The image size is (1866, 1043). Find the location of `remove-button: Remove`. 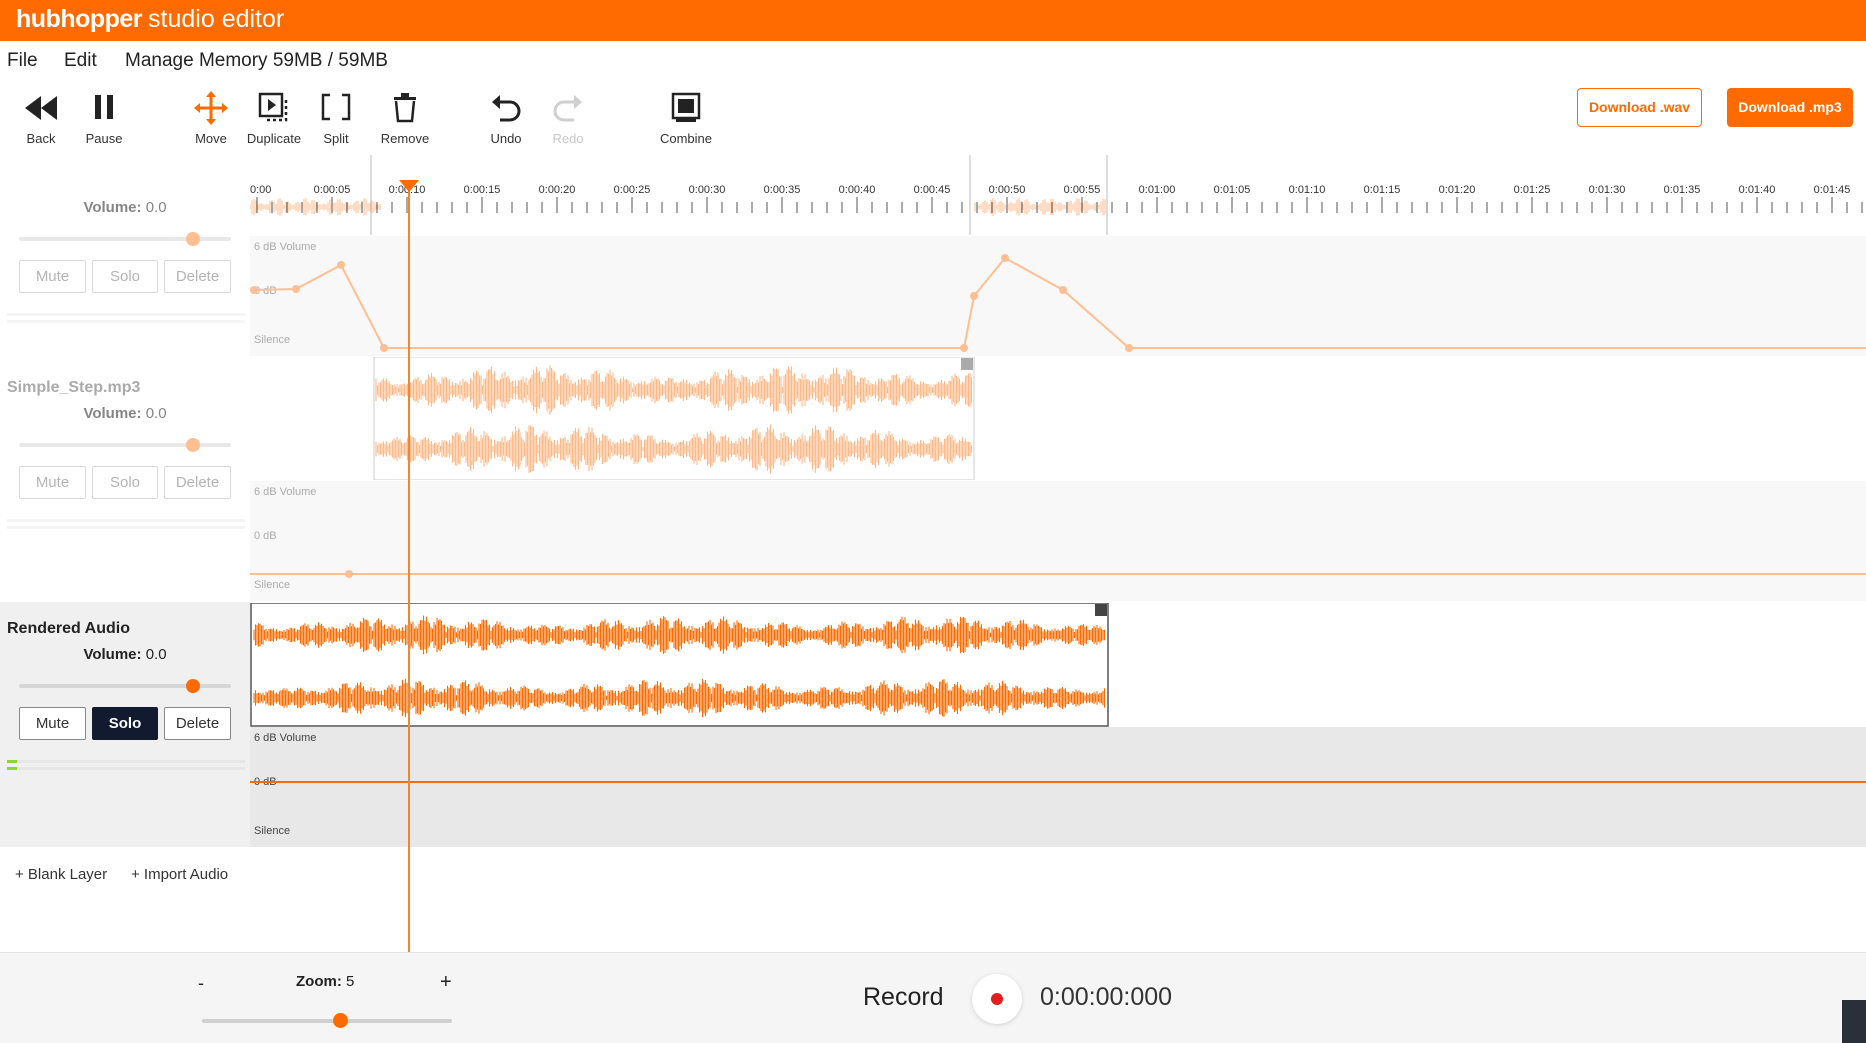

remove-button: Remove is located at coordinates (405, 121).